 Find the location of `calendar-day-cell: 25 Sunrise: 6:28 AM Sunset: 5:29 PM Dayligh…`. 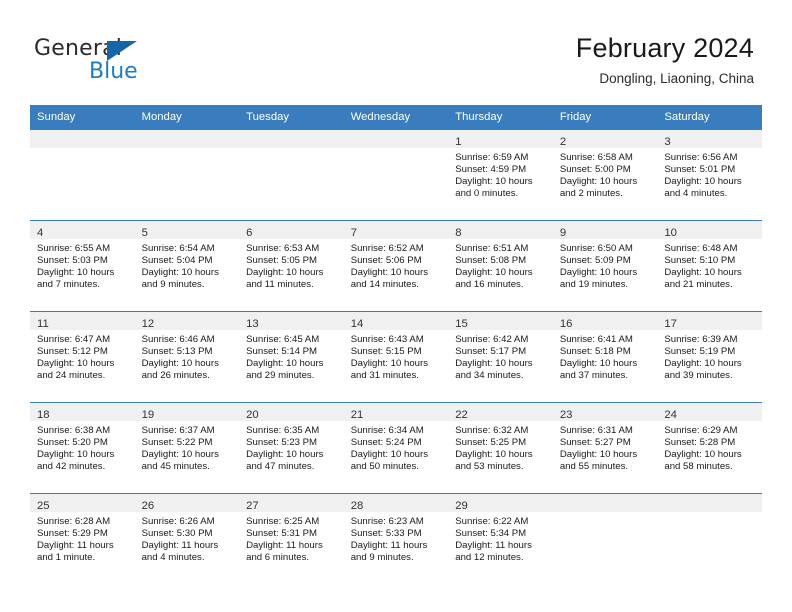

calendar-day-cell: 25 Sunrise: 6:28 AM Sunset: 5:29 PM Dayligh… is located at coordinates (82, 538).